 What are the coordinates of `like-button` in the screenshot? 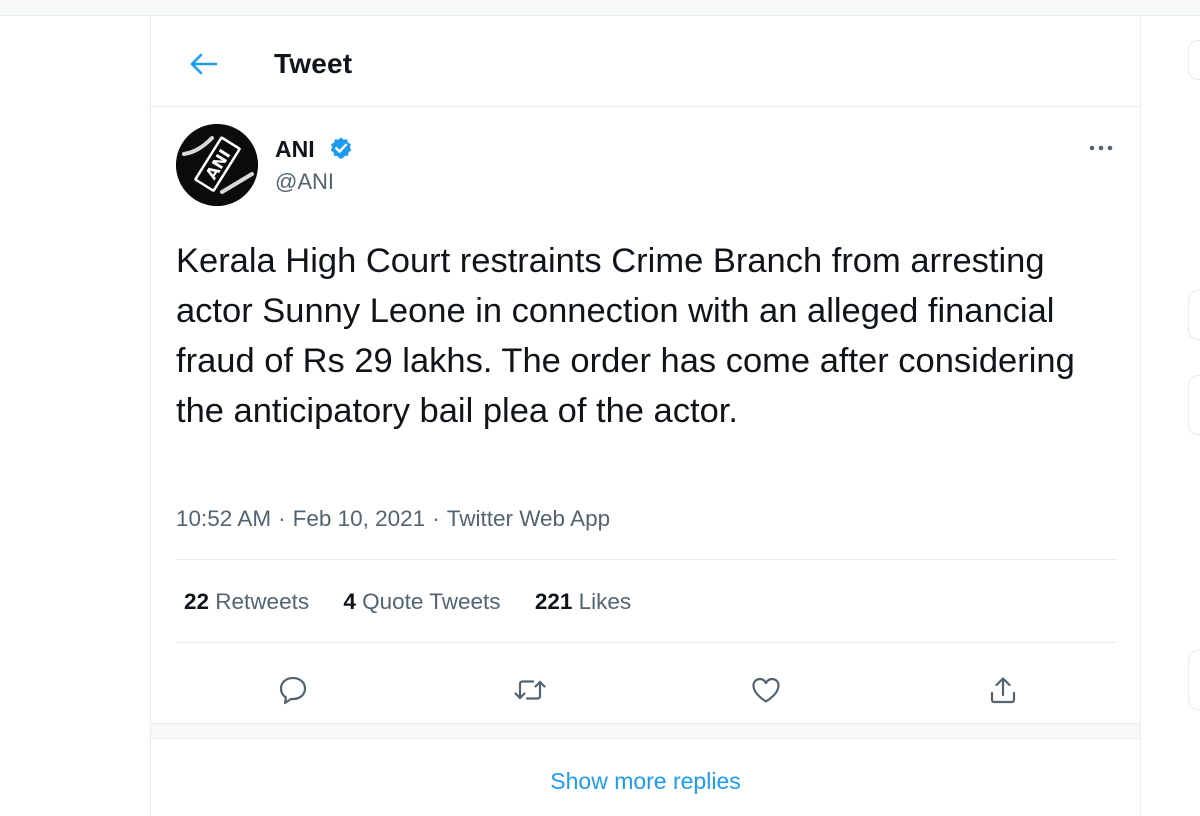 It's located at (766, 690).